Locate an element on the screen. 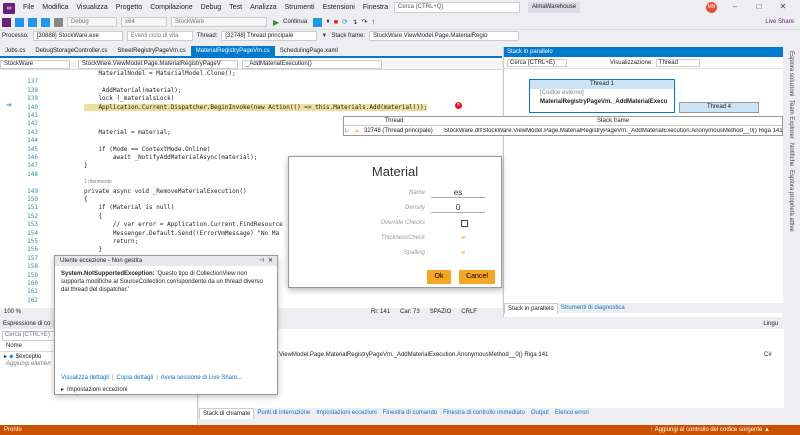  platform-select: x64 is located at coordinates (144, 22).